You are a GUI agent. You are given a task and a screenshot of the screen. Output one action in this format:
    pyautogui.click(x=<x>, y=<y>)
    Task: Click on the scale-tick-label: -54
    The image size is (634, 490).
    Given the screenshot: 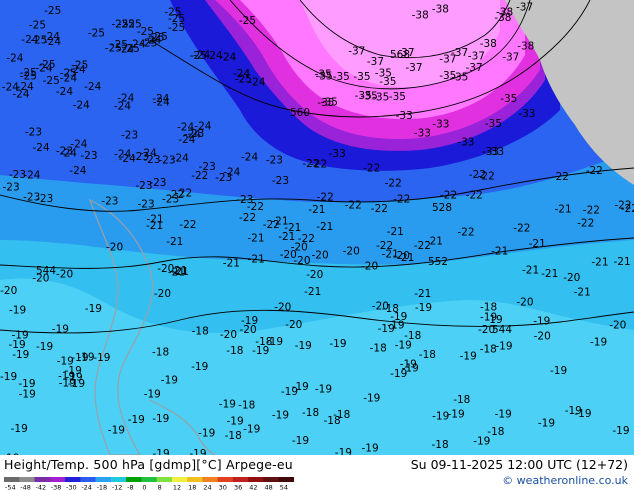 What is the action you would take?
    pyautogui.click(x=10, y=487)
    